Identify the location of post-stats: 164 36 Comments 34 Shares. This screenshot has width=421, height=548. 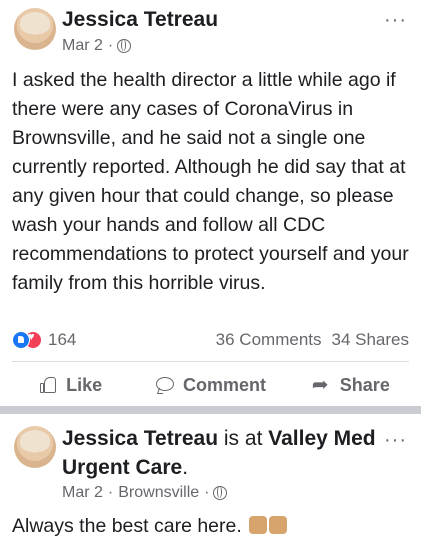
(210, 340).